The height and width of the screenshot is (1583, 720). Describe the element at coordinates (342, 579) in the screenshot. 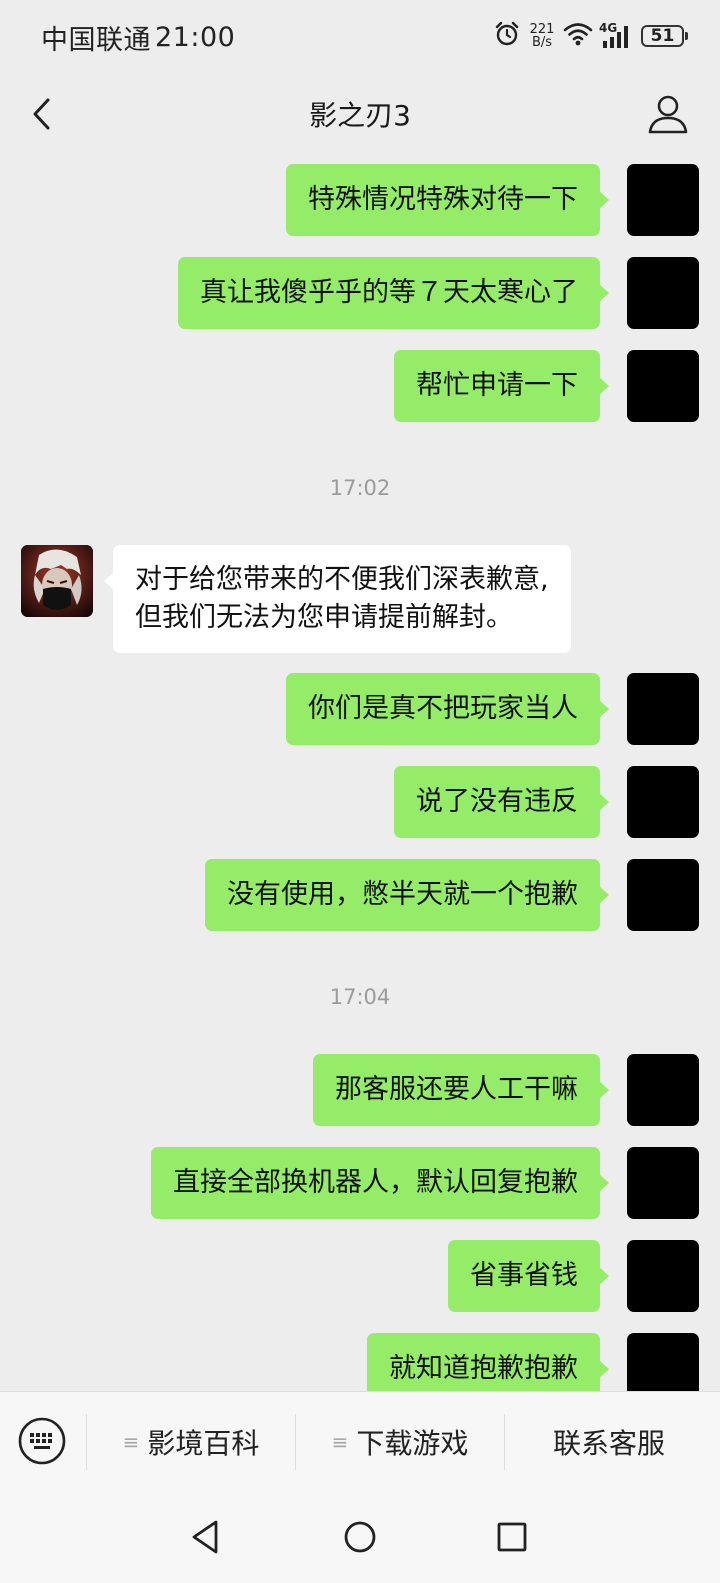

I see `message-line: 对于给您带来的不便我们深表歉意,` at that location.